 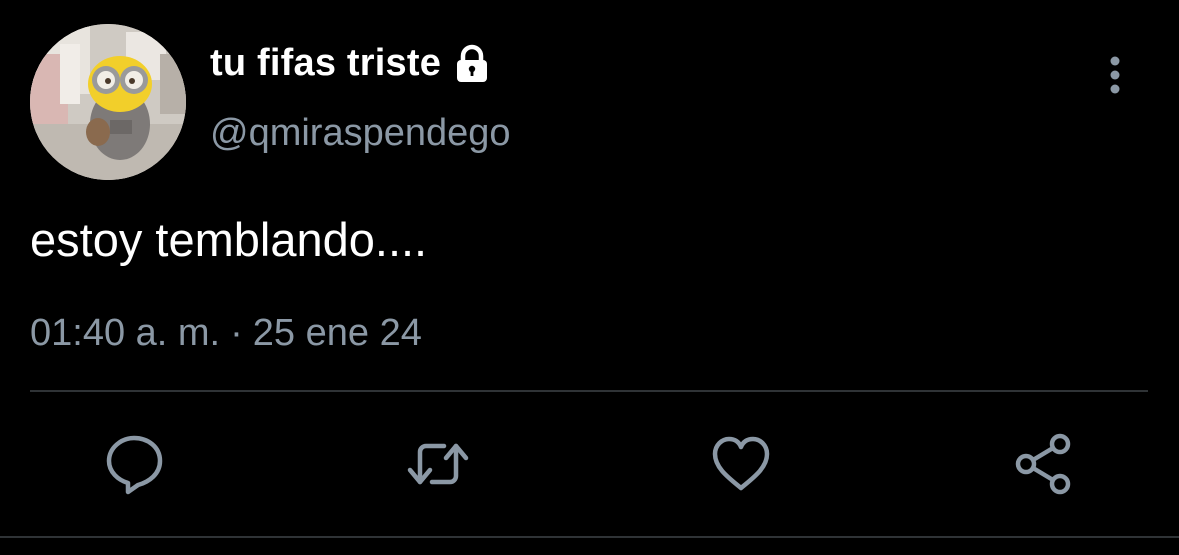 I want to click on avatar-image, so click(x=108, y=102).